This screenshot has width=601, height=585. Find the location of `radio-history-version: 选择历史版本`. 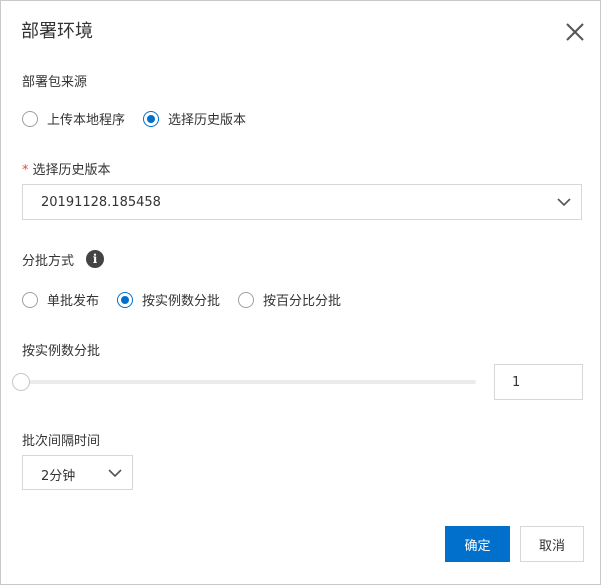

radio-history-version: 选择历史版本 is located at coordinates (194, 118).